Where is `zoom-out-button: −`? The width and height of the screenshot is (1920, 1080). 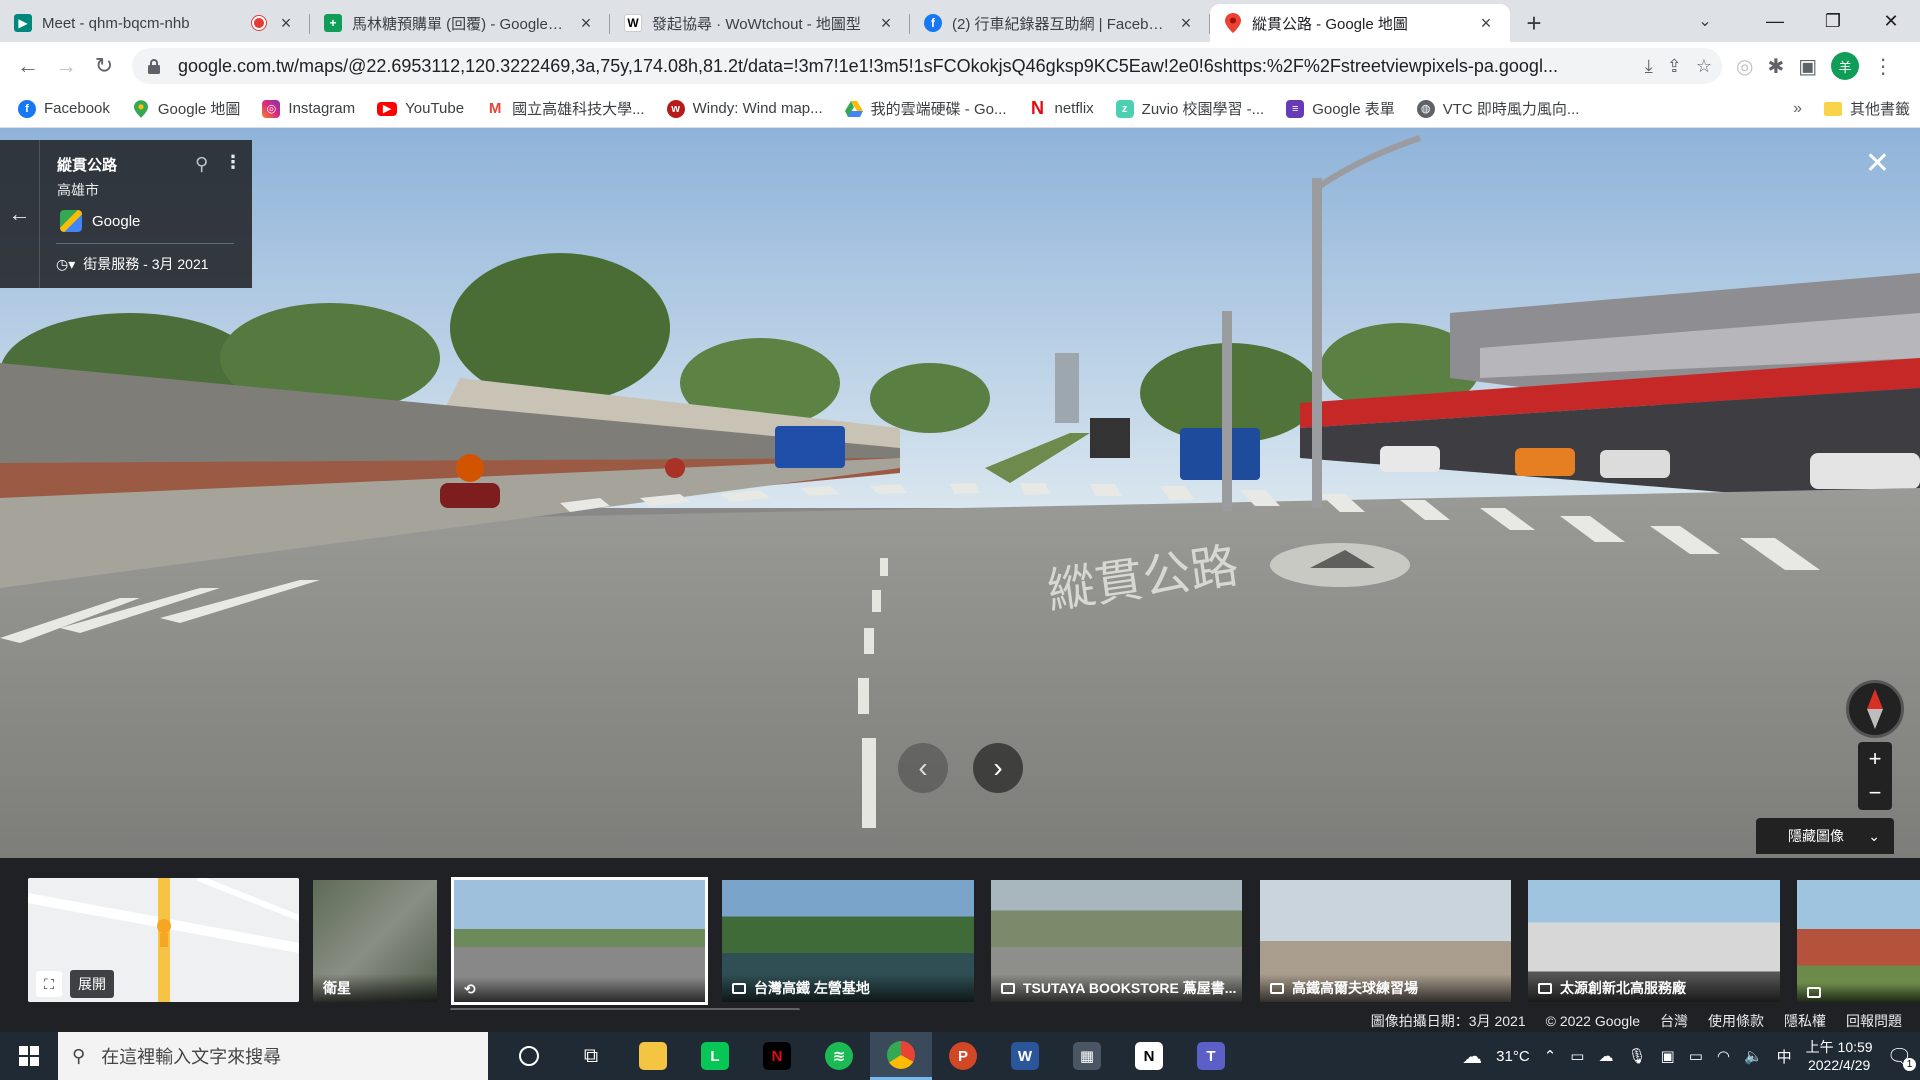
zoom-out-button: − is located at coordinates (1875, 793).